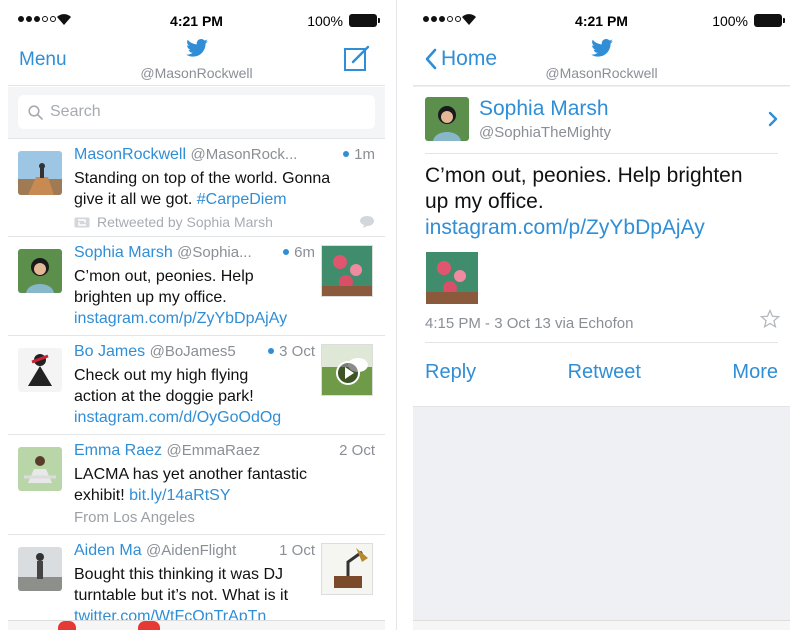 The height and width of the screenshot is (630, 800). I want to click on tweet-author-name: MasonRockwell, so click(130, 154).